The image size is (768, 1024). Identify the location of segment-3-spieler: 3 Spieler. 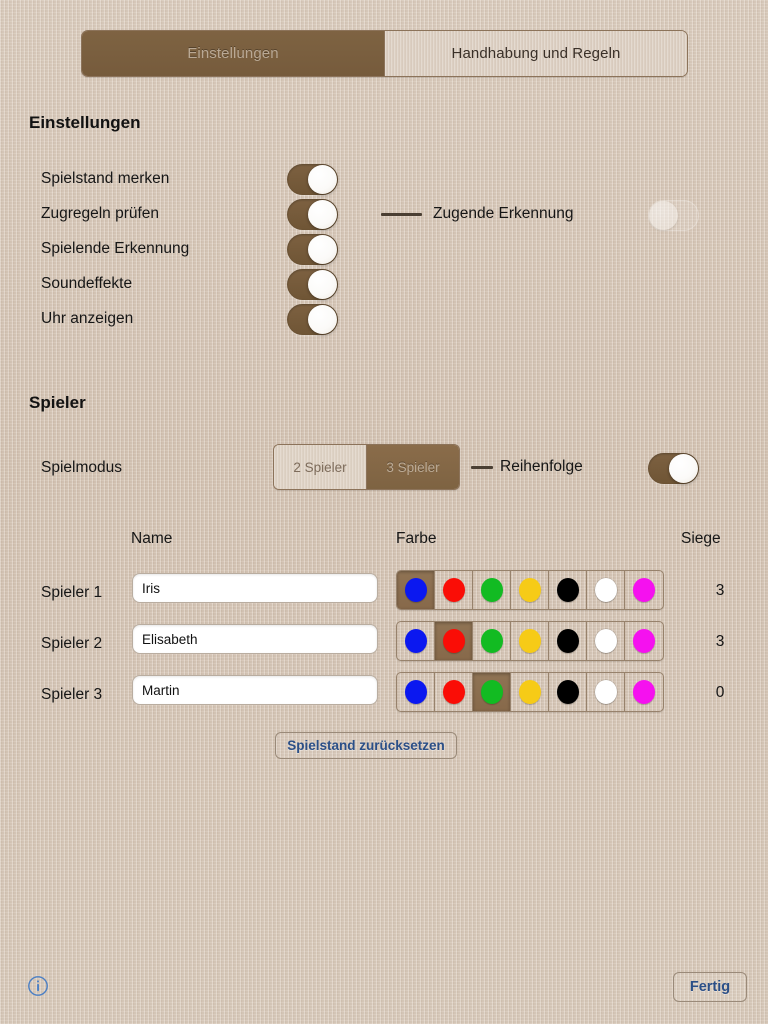
(412, 467).